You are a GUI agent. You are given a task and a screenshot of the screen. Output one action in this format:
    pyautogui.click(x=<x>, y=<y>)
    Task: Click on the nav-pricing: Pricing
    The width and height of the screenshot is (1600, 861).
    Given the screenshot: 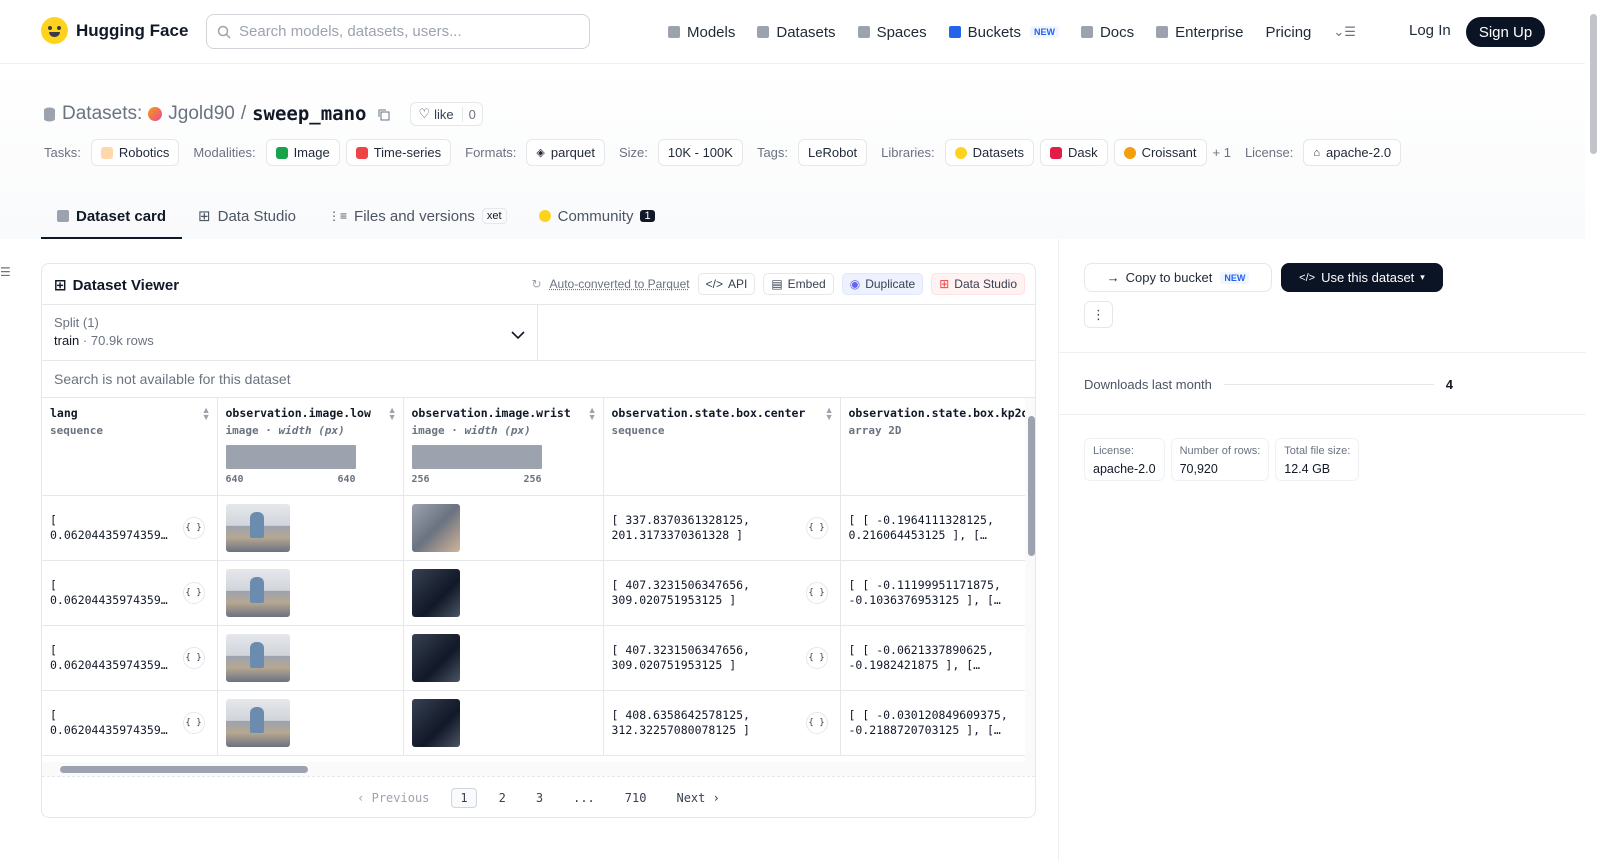 What is the action you would take?
    pyautogui.click(x=1289, y=32)
    